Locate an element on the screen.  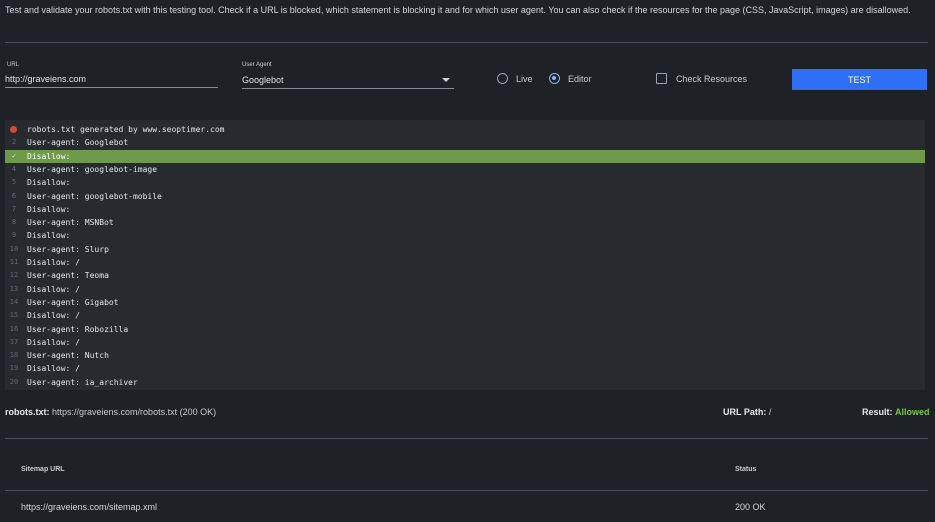
editor-line: 10 User-agent: Slurp is located at coordinates (465, 249).